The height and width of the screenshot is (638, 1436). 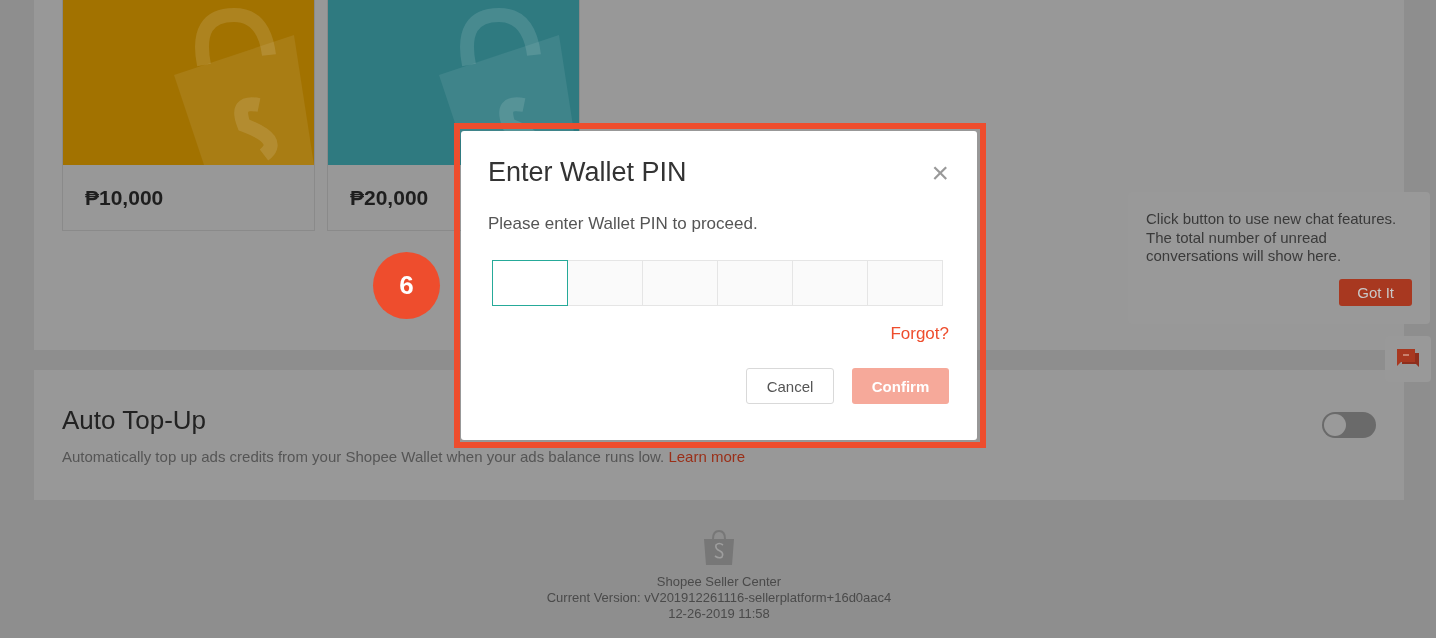 I want to click on dialog-message: Please enter Wallet PIN to proceed., so click(x=623, y=224).